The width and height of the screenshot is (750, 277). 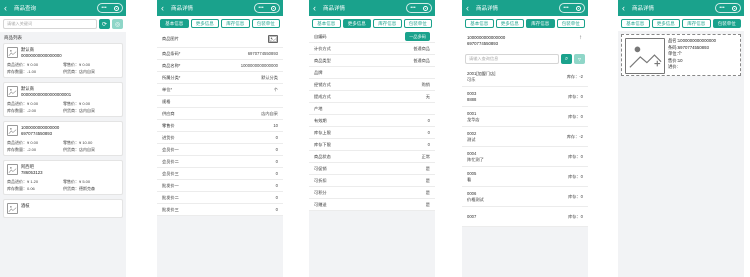 I want to click on store-name: 阵忙测了, so click(x=475, y=159).